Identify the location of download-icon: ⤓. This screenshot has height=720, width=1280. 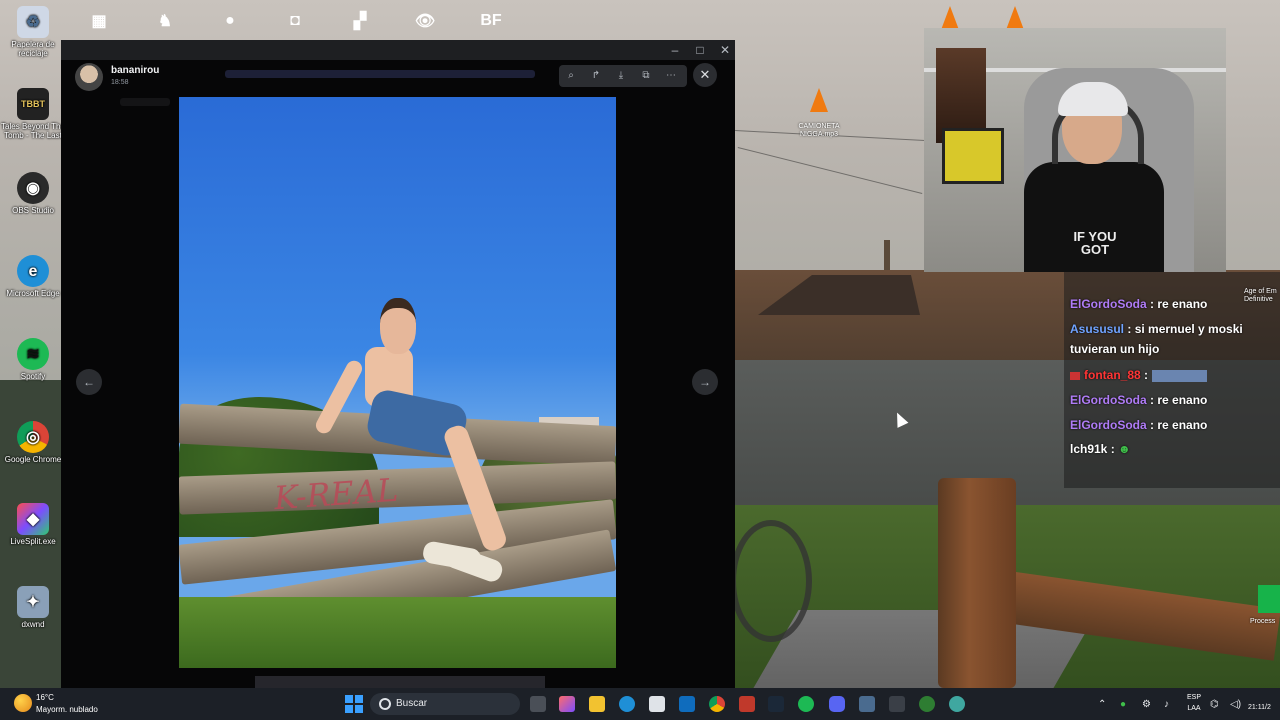
(621, 76).